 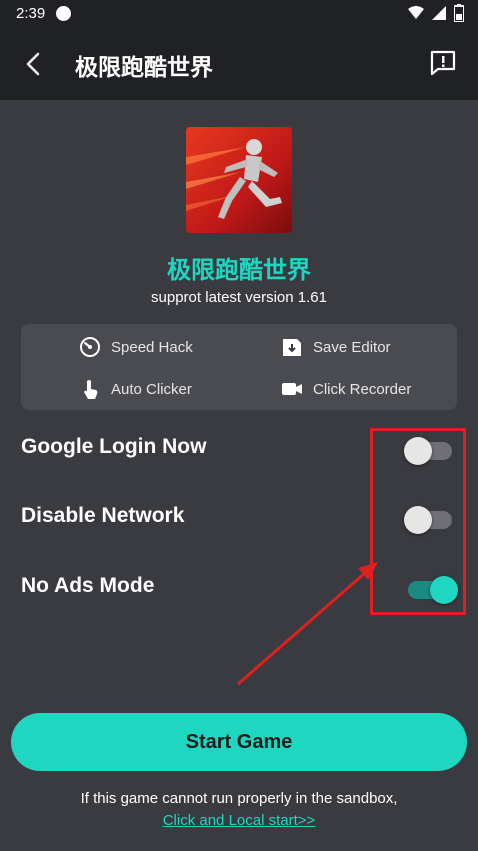 What do you see at coordinates (418, 521) in the screenshot?
I see `annotation-highlight-box` at bounding box center [418, 521].